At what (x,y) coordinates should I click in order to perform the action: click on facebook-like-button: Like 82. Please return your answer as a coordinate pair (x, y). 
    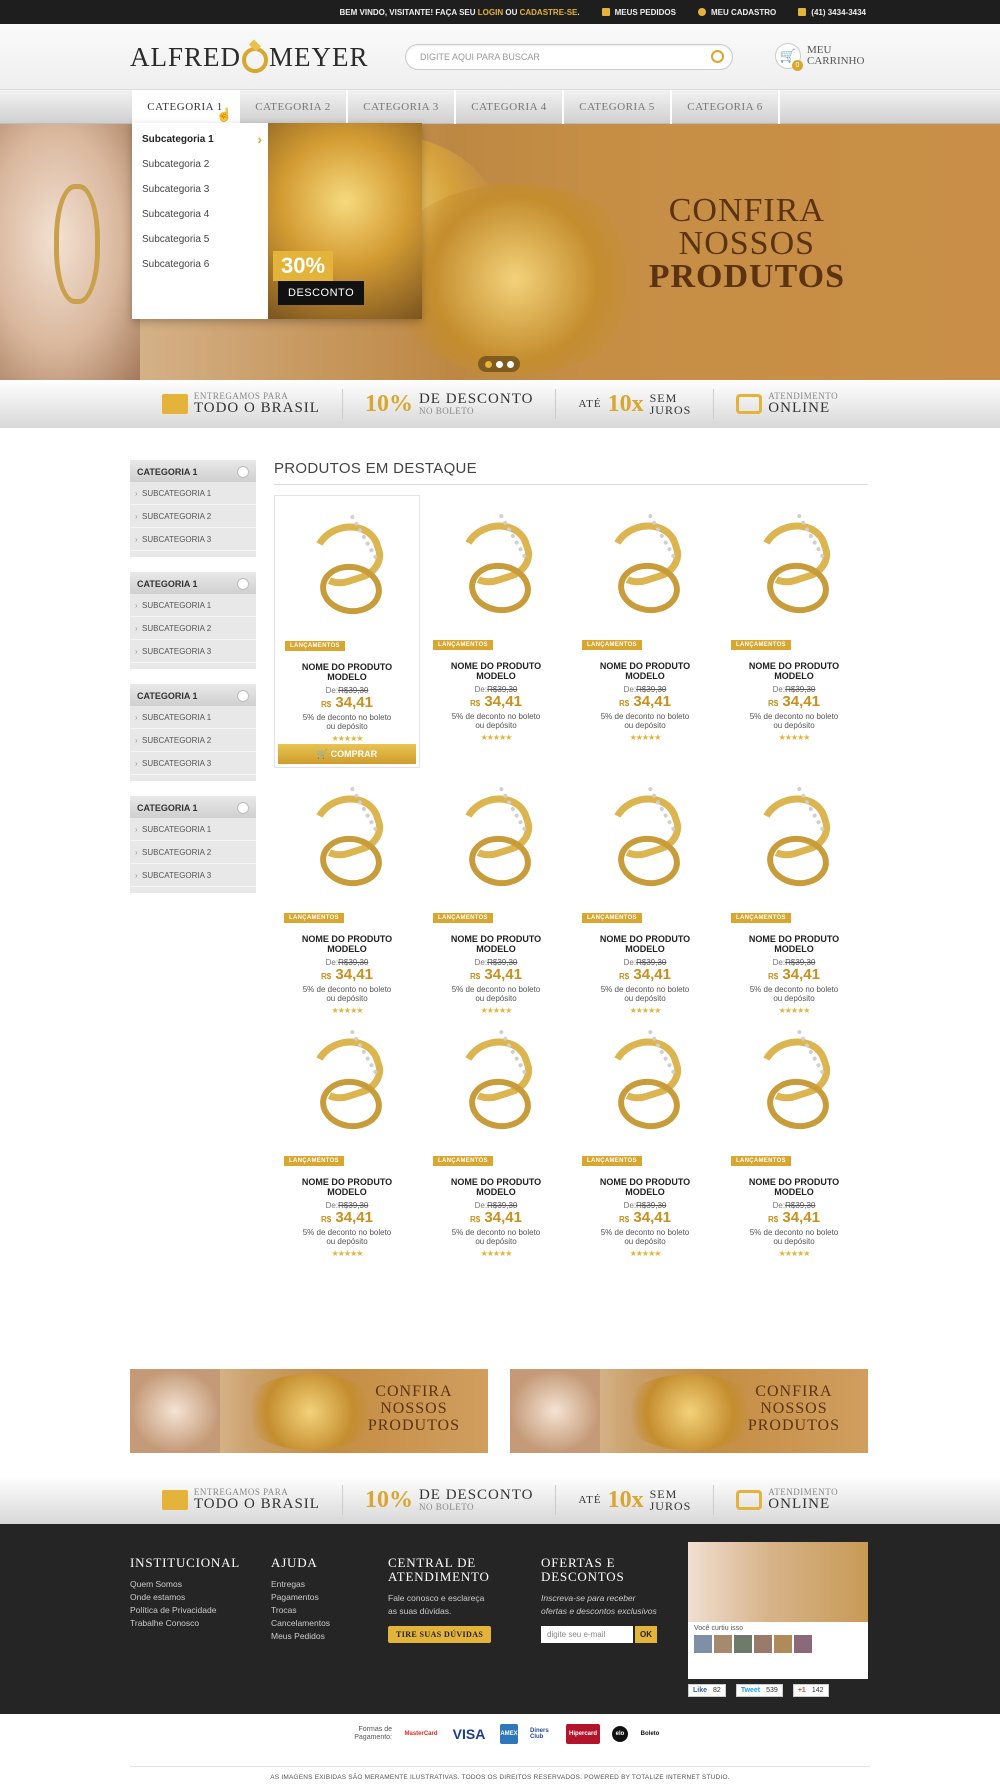
    Looking at the image, I should click on (707, 1690).